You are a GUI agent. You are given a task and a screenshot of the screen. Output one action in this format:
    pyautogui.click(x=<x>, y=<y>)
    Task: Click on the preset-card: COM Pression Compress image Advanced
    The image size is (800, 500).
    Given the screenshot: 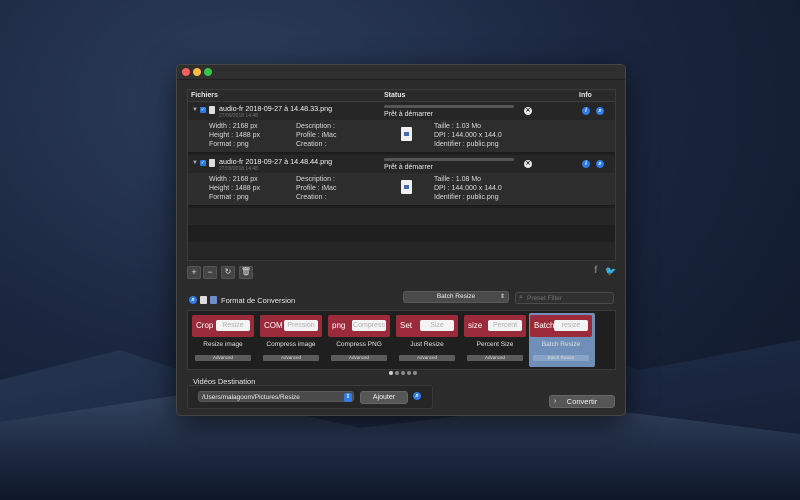 What is the action you would take?
    pyautogui.click(x=291, y=340)
    